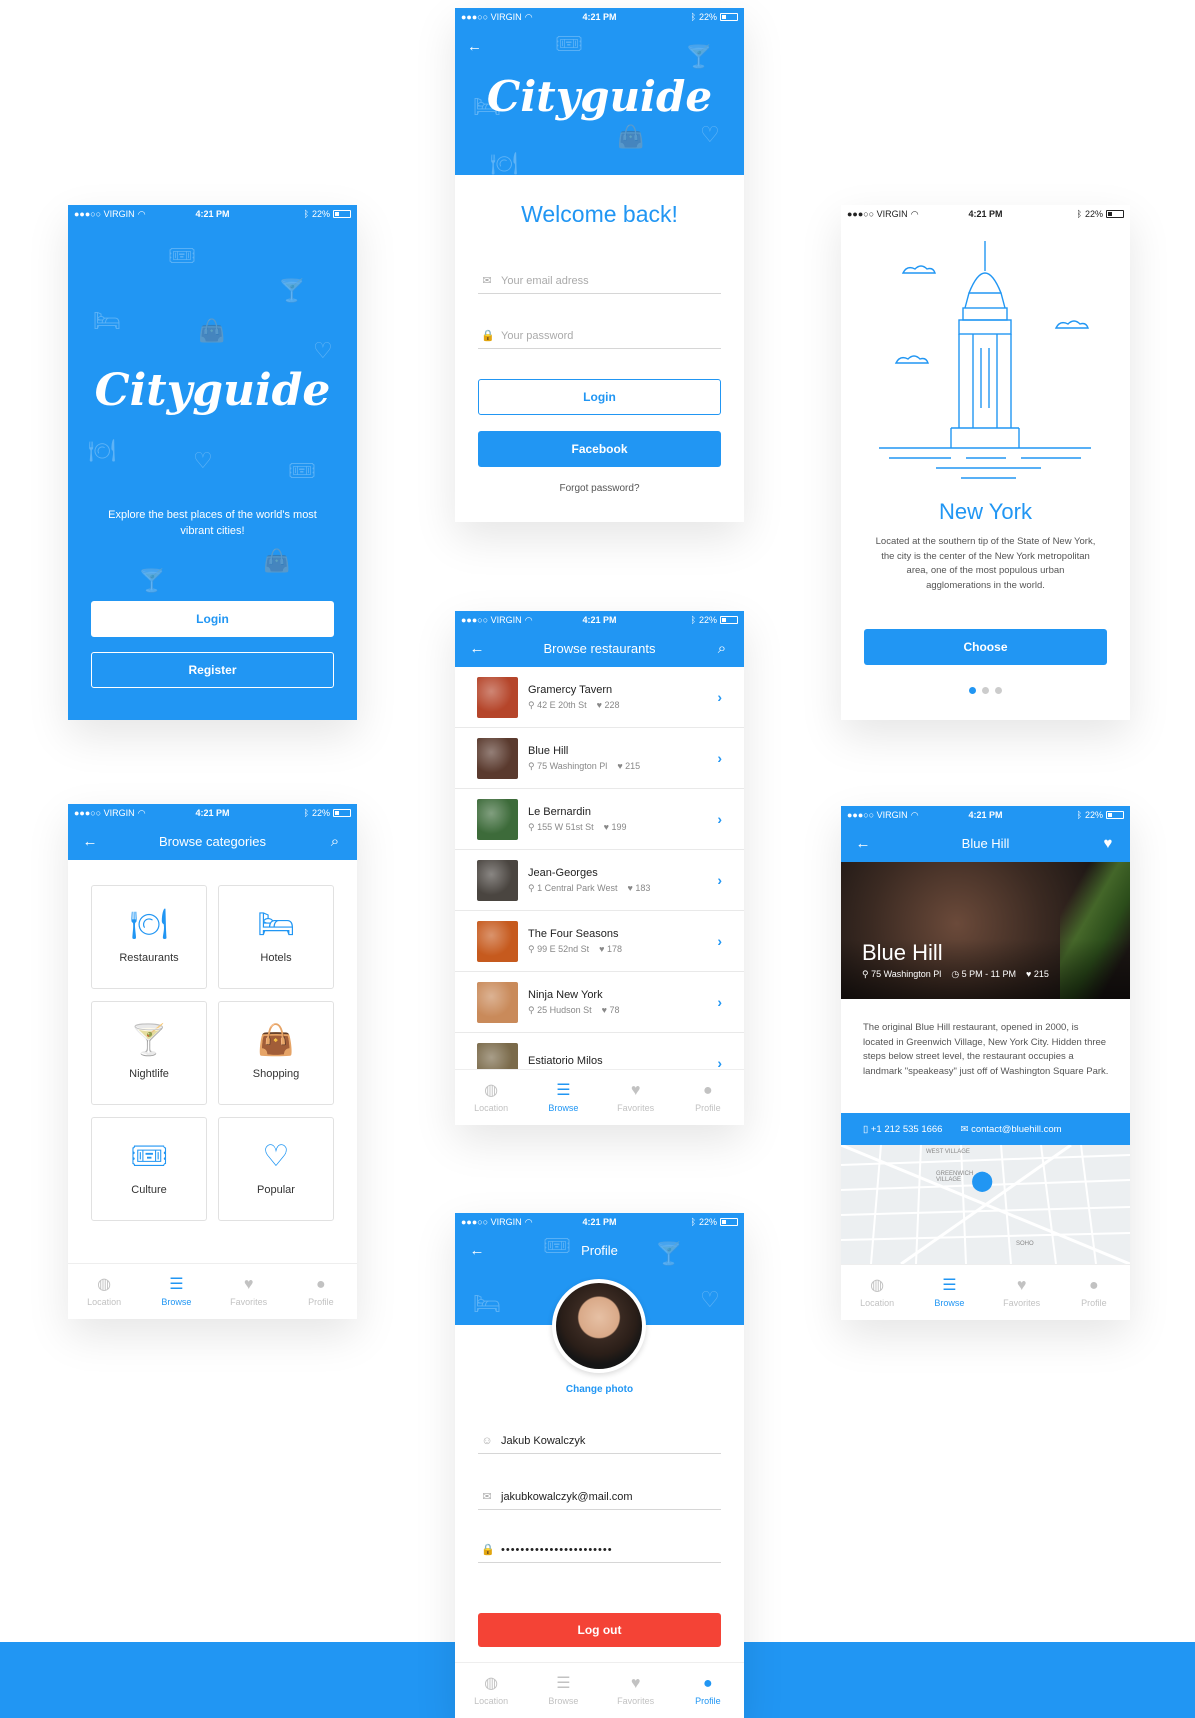 This screenshot has width=1195, height=1718. What do you see at coordinates (708, 1090) in the screenshot?
I see `user-icon: ●` at bounding box center [708, 1090].